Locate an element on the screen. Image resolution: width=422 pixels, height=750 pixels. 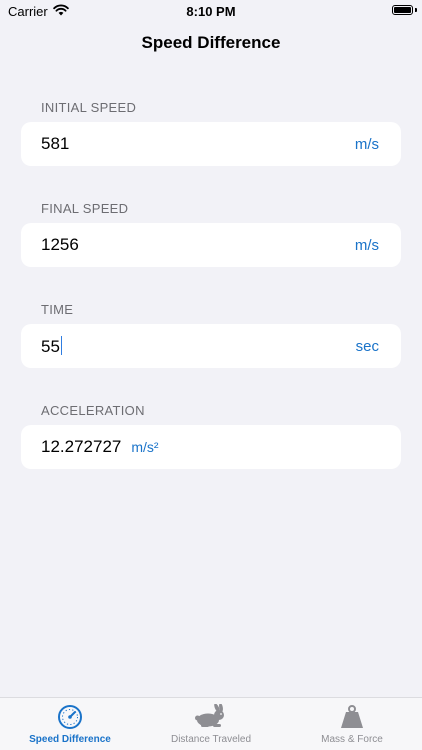
initial-speed-input: 581 is located at coordinates (55, 144).